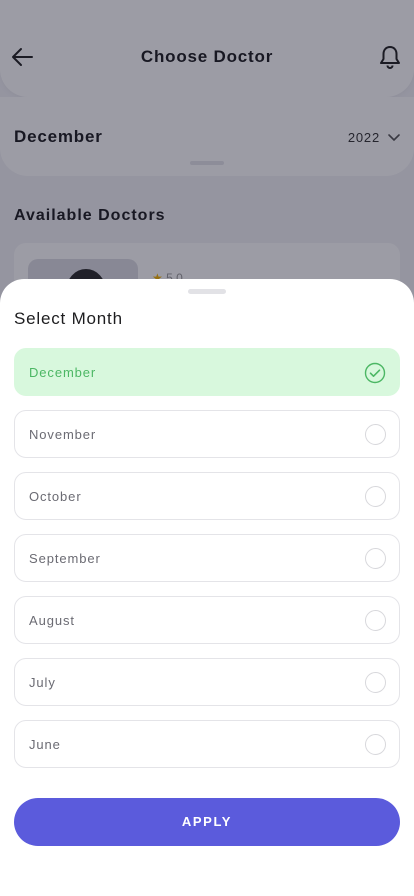  Describe the element at coordinates (45, 744) in the screenshot. I see `month-option-label: June` at that location.